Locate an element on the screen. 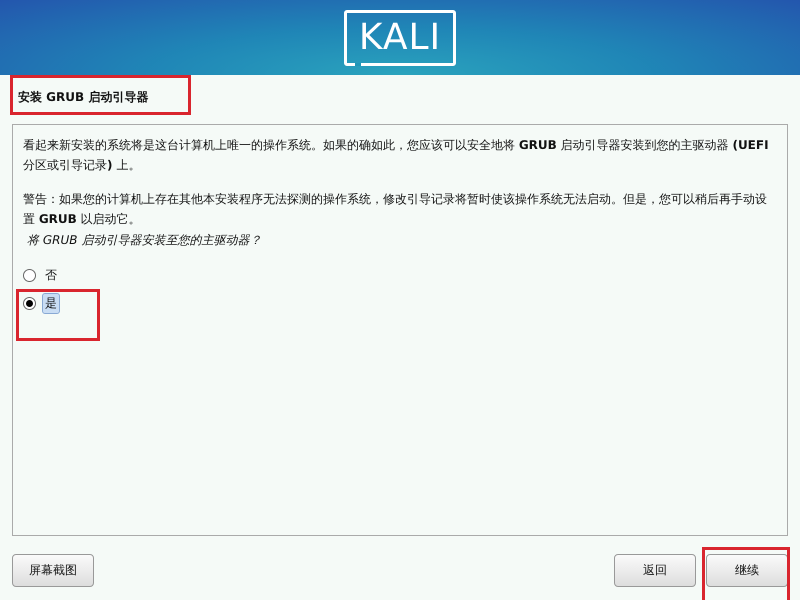 The width and height of the screenshot is (800, 600). screenshot-button: 屏幕截图 is located at coordinates (53, 570).